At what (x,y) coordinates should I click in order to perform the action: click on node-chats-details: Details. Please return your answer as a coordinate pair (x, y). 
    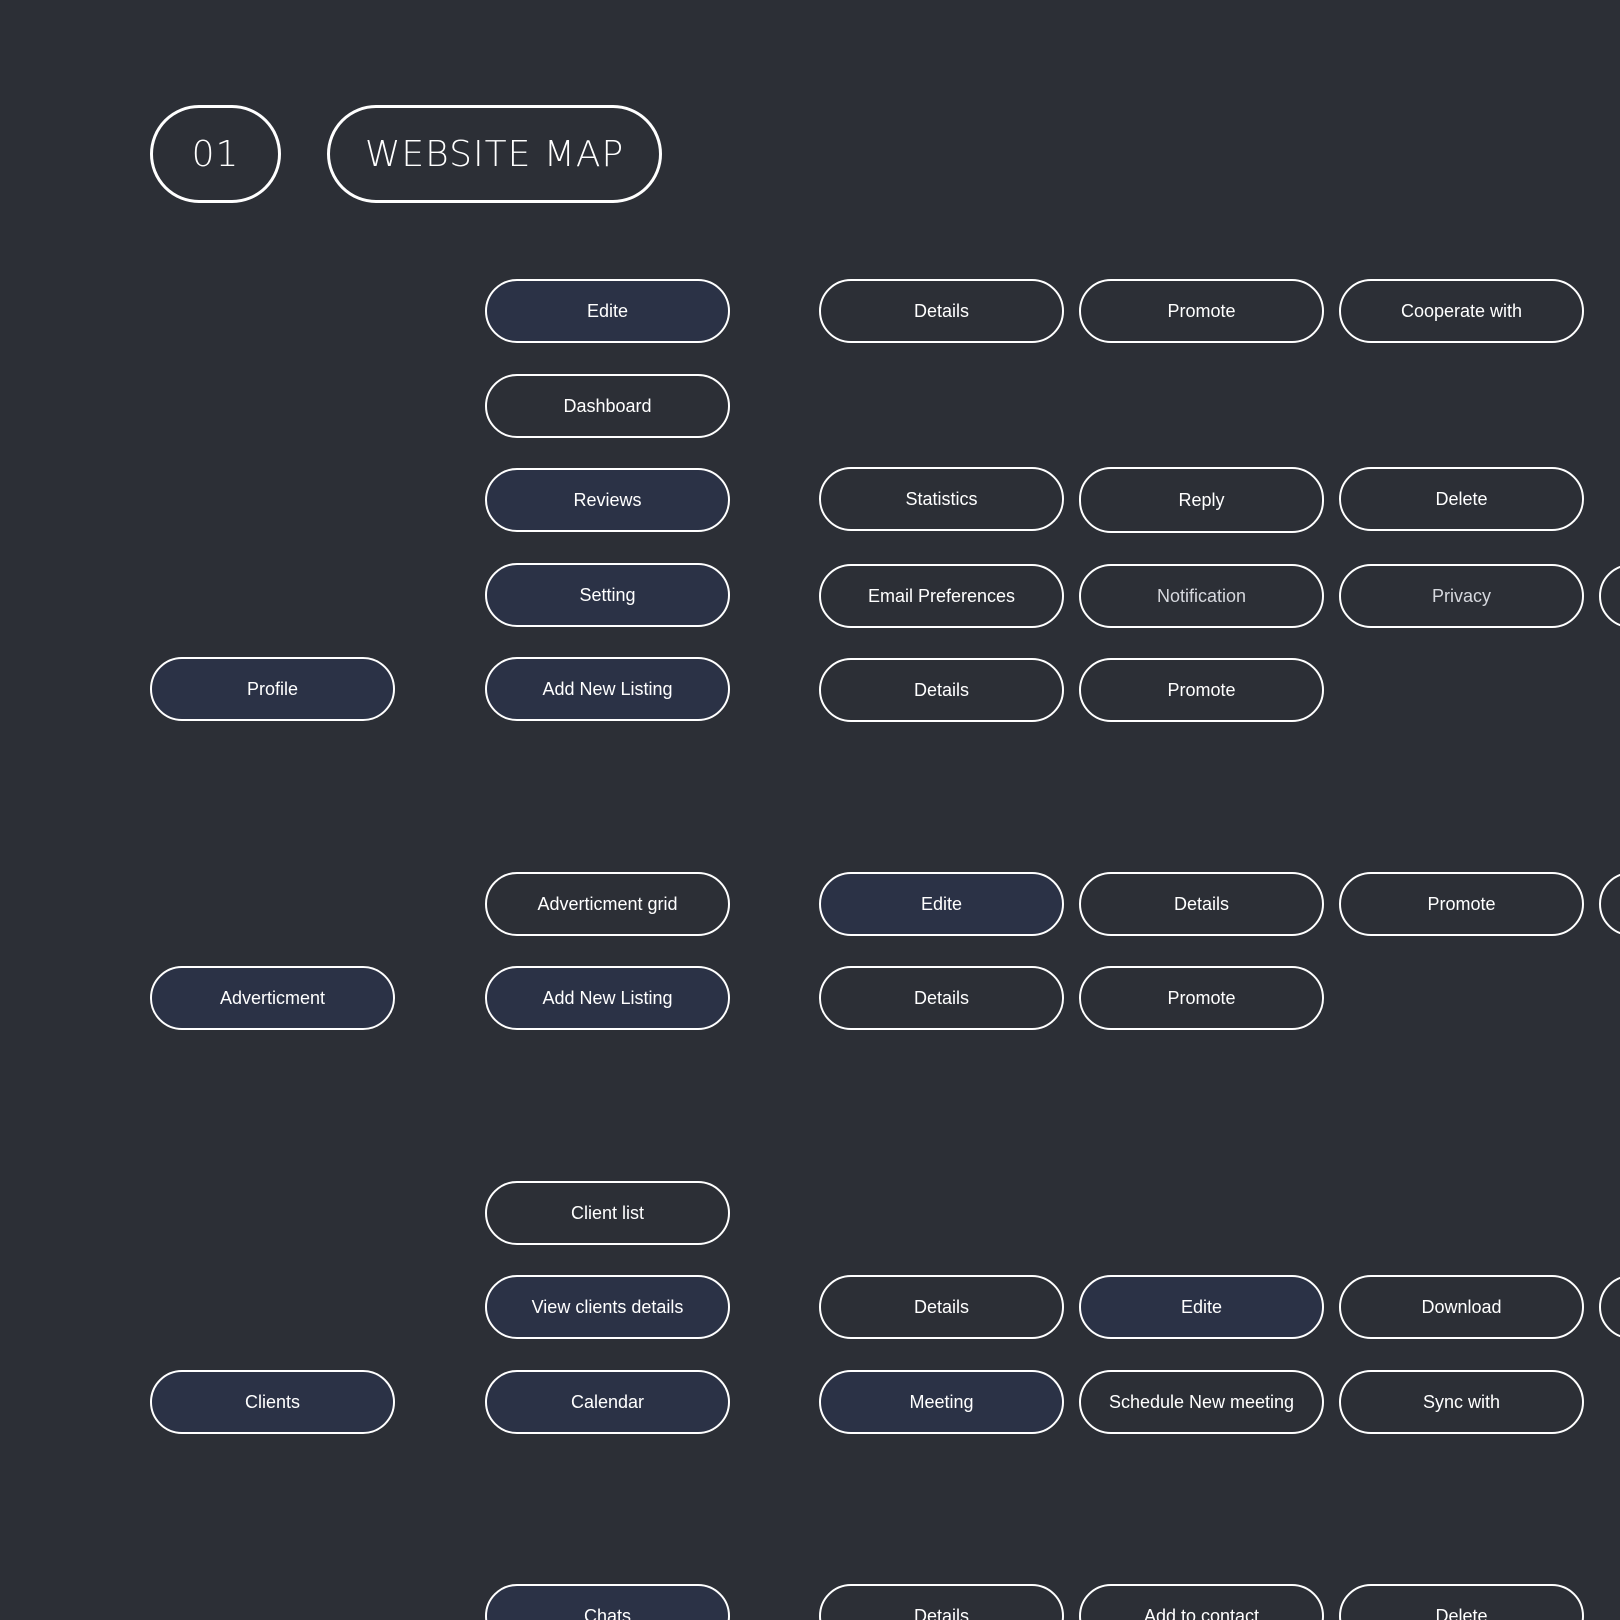
    Looking at the image, I should click on (941, 1602).